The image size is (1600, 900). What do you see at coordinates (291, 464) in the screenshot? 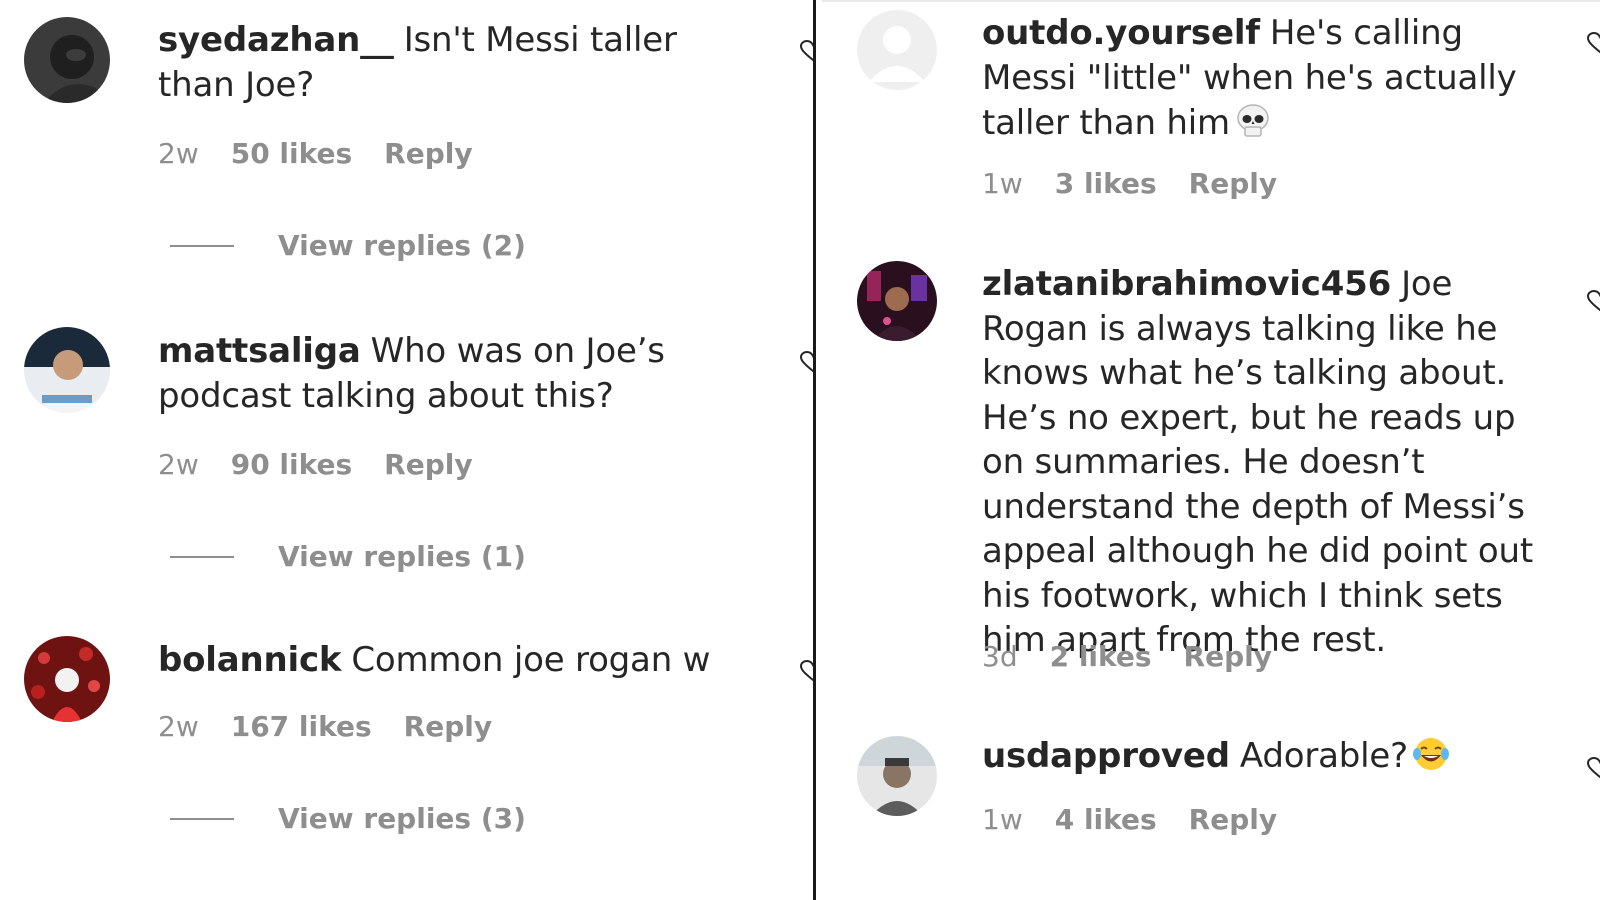
I see `comment-likes: 90 likes` at bounding box center [291, 464].